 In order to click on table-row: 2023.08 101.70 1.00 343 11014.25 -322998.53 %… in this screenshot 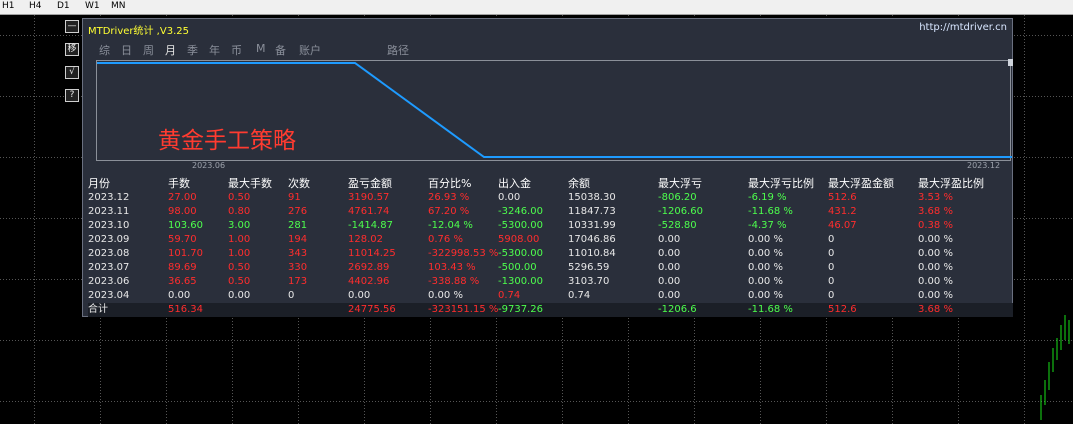, I will do `click(550, 254)`.